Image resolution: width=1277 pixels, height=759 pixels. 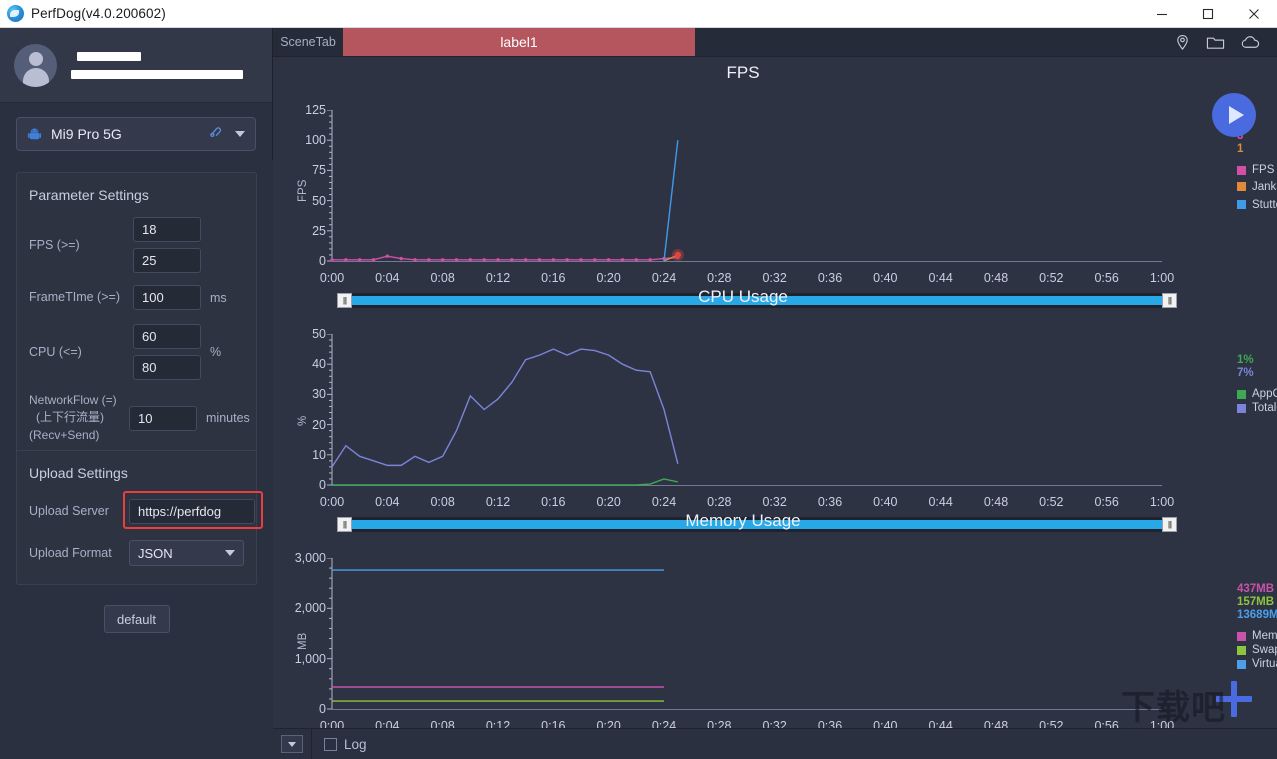 What do you see at coordinates (1182, 42) in the screenshot?
I see `location-pin-icon` at bounding box center [1182, 42].